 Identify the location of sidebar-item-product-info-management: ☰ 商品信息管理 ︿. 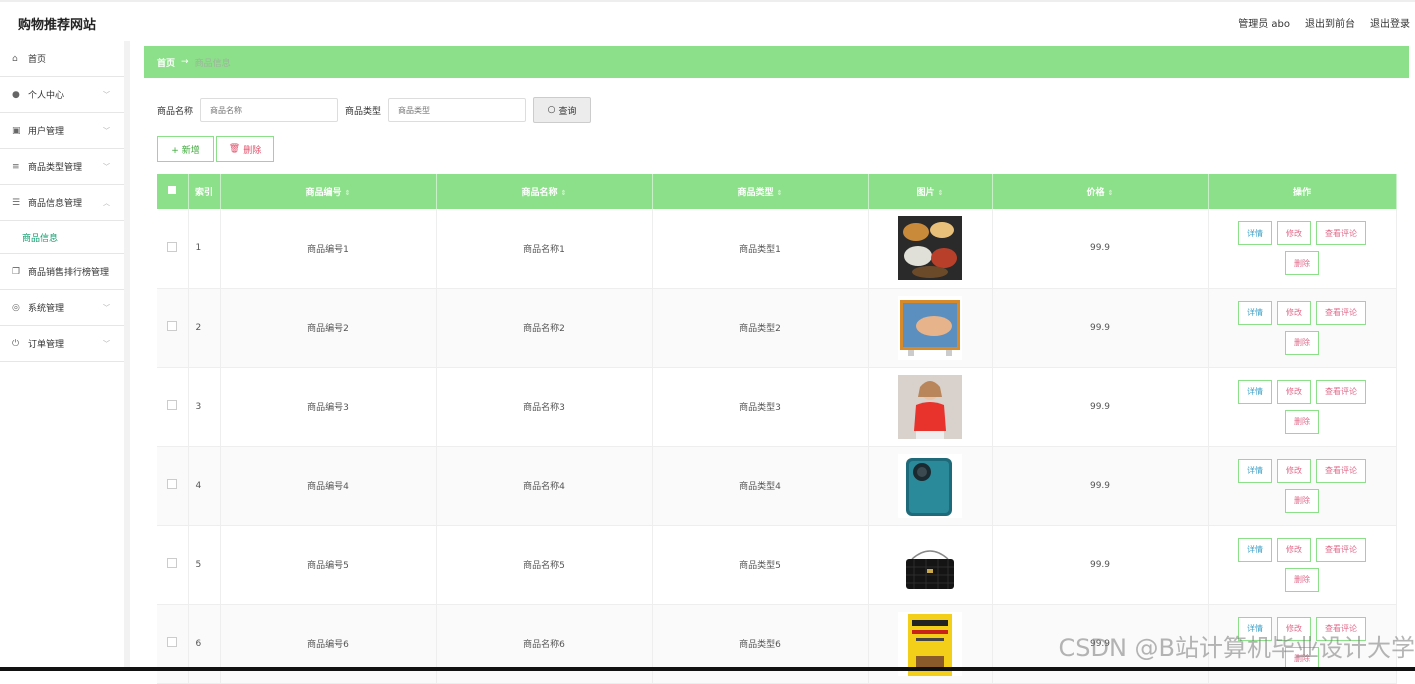
(62, 203).